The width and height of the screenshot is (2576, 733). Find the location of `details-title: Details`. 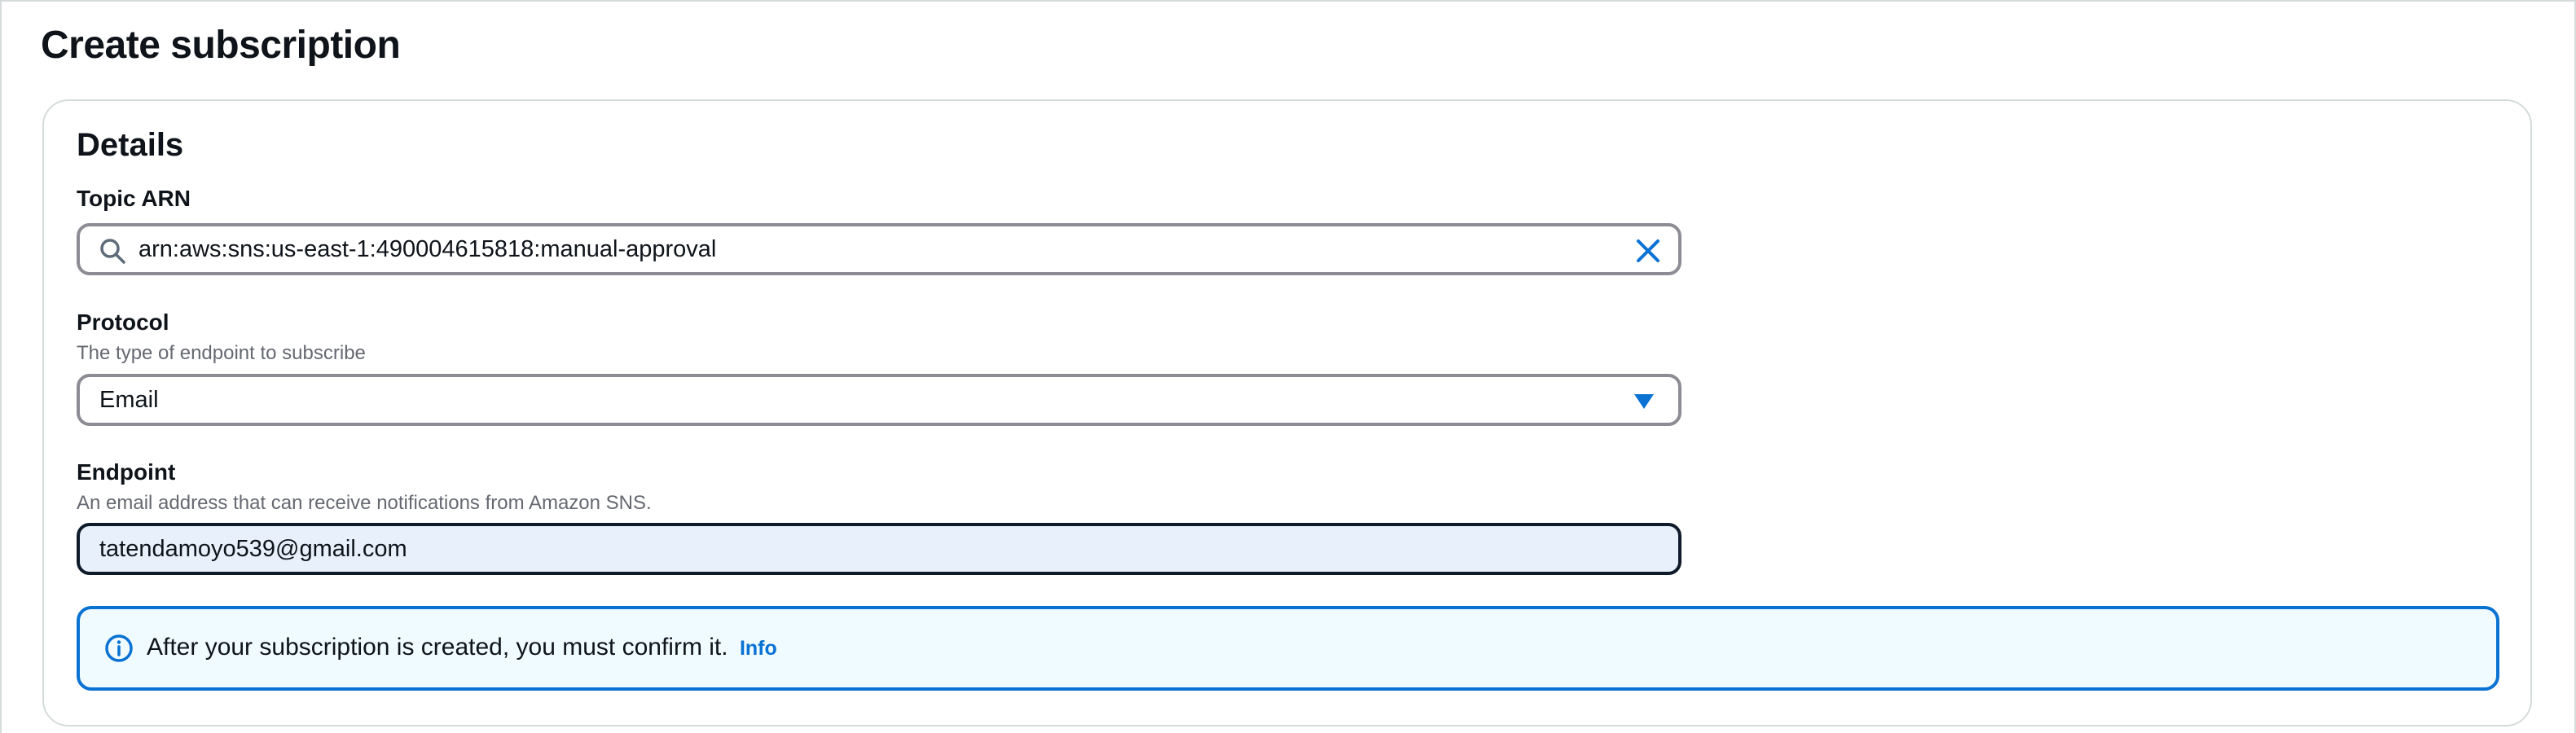

details-title: Details is located at coordinates (130, 145).